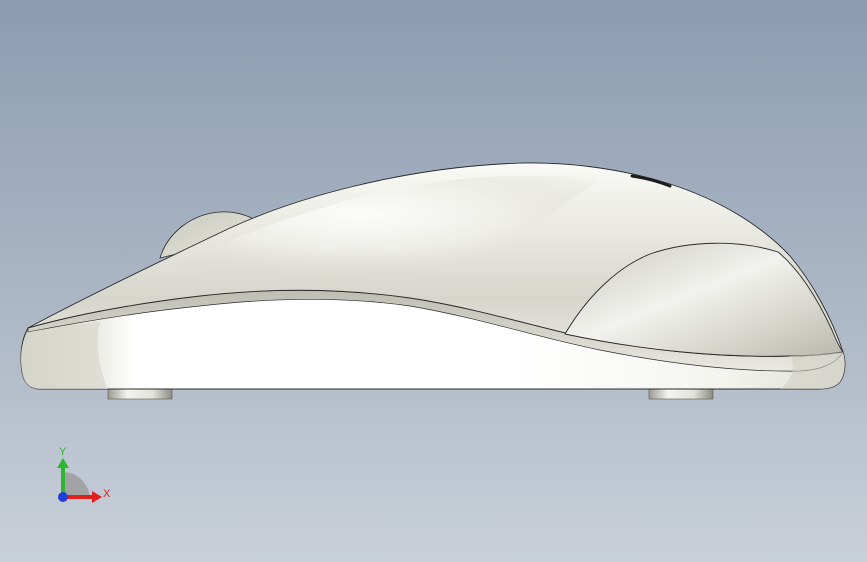  Describe the element at coordinates (64, 355) in the screenshot. I see `front-nose-shading` at that location.